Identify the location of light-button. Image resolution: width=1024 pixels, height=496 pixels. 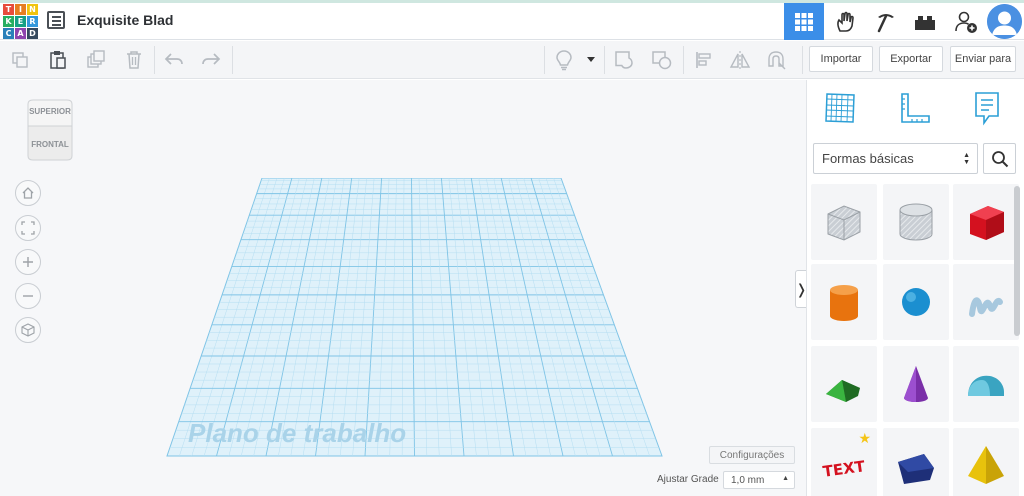
(564, 60).